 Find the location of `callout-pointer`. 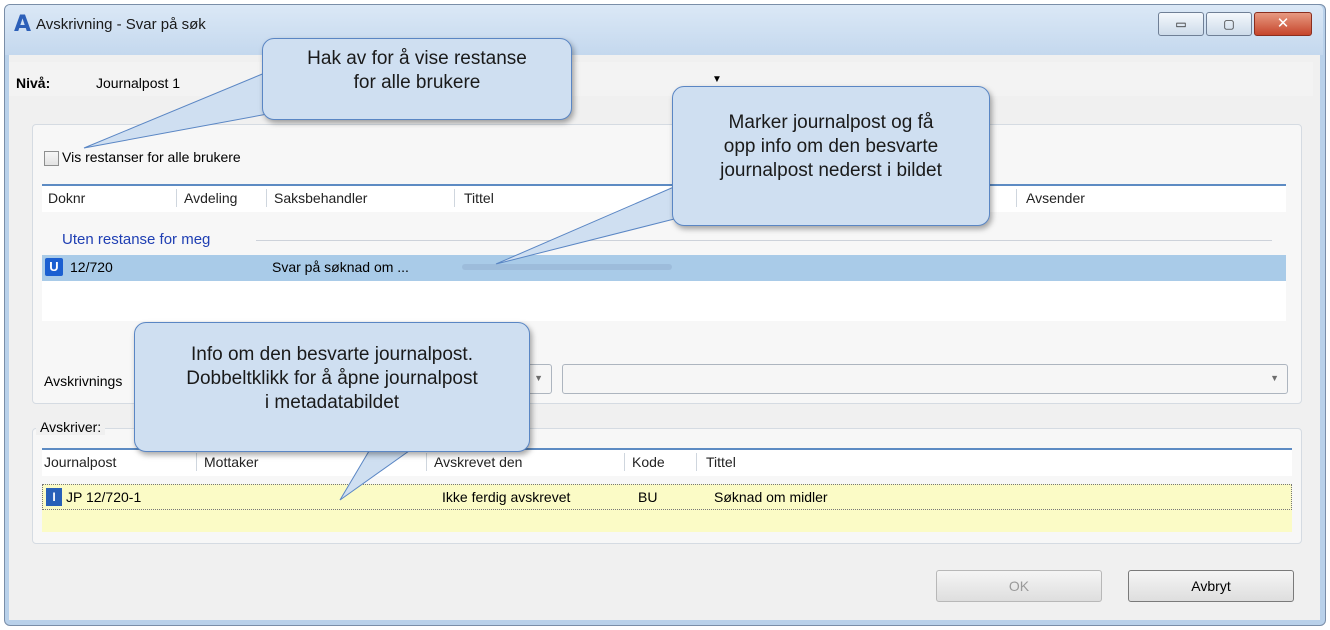

callout-pointer is located at coordinates (378, 473).